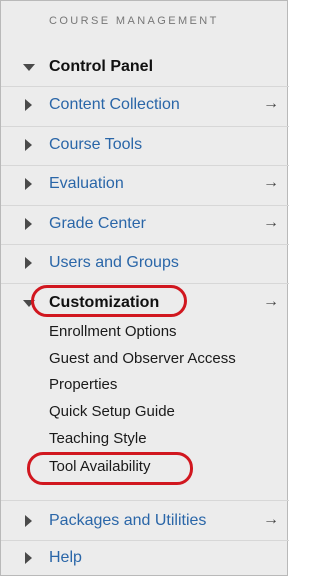 This screenshot has height=577, width=320. What do you see at coordinates (97, 224) in the screenshot?
I see `menu-item-label: Grade Center` at bounding box center [97, 224].